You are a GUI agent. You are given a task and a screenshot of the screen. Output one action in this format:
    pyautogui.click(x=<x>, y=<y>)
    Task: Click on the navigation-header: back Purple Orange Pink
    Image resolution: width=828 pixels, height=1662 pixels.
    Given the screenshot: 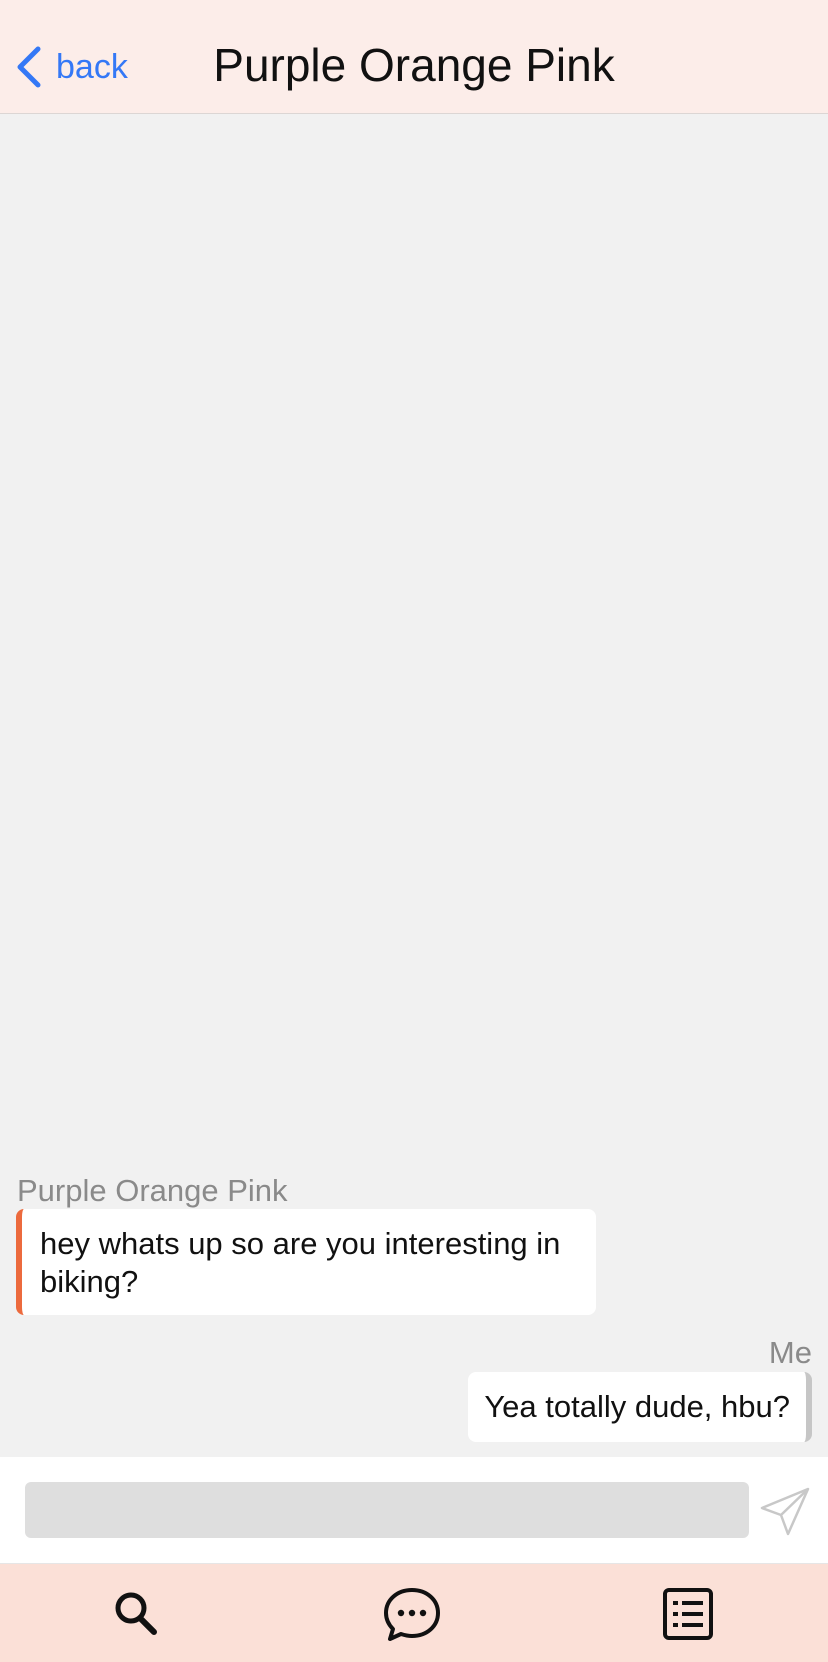 What is the action you would take?
    pyautogui.click(x=414, y=57)
    